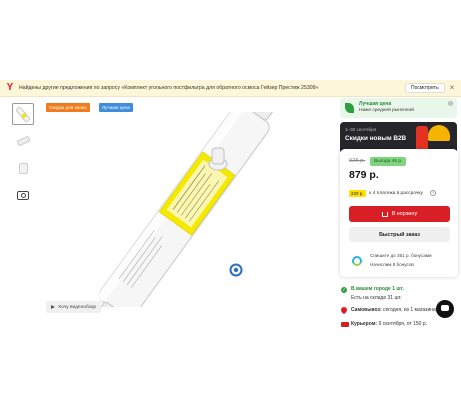 The height and width of the screenshot is (415, 461). I want to click on savings-badge: Выгода 46 р., so click(388, 161).